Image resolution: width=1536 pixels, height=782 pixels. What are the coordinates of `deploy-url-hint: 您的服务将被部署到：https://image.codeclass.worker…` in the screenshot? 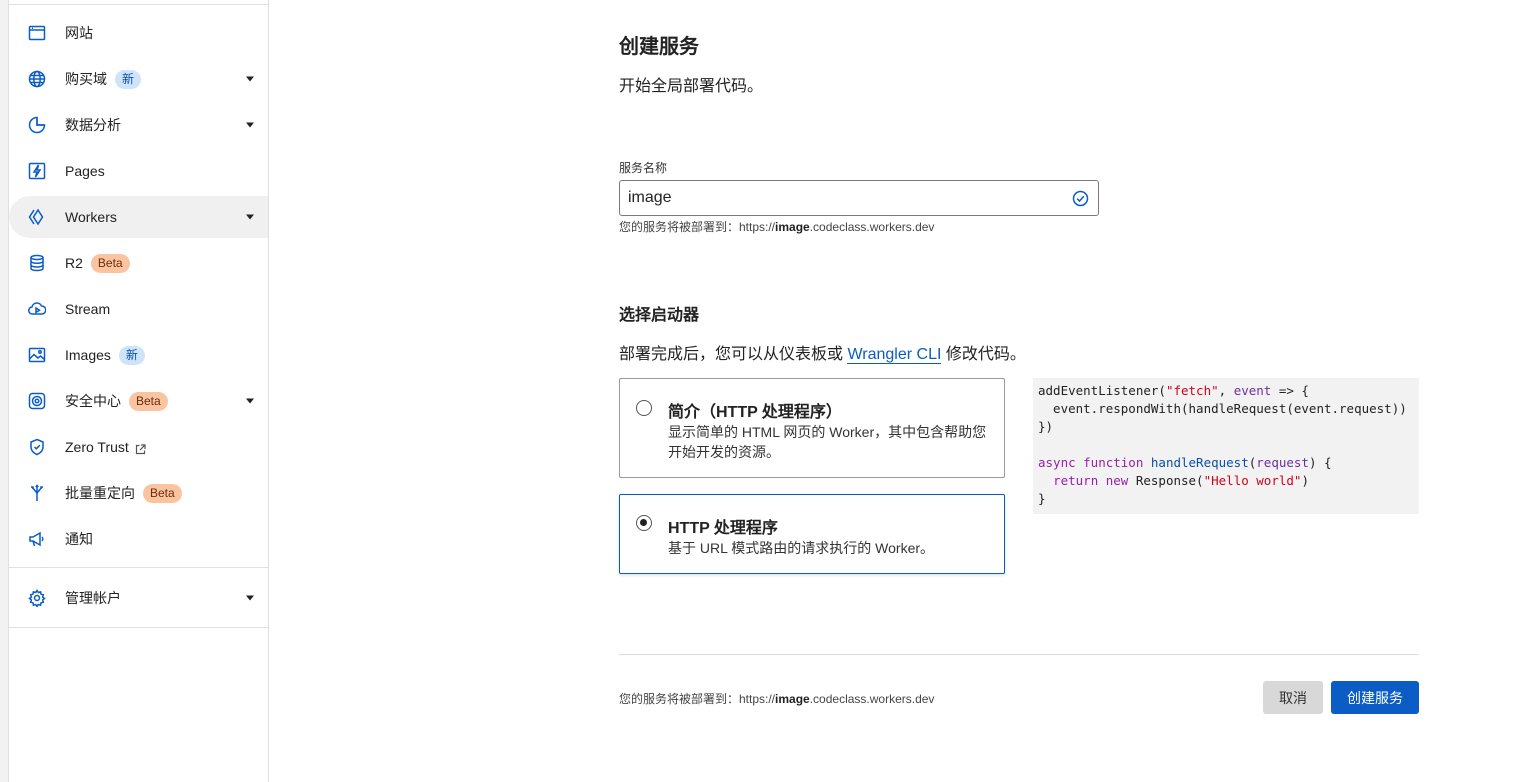 It's located at (776, 226).